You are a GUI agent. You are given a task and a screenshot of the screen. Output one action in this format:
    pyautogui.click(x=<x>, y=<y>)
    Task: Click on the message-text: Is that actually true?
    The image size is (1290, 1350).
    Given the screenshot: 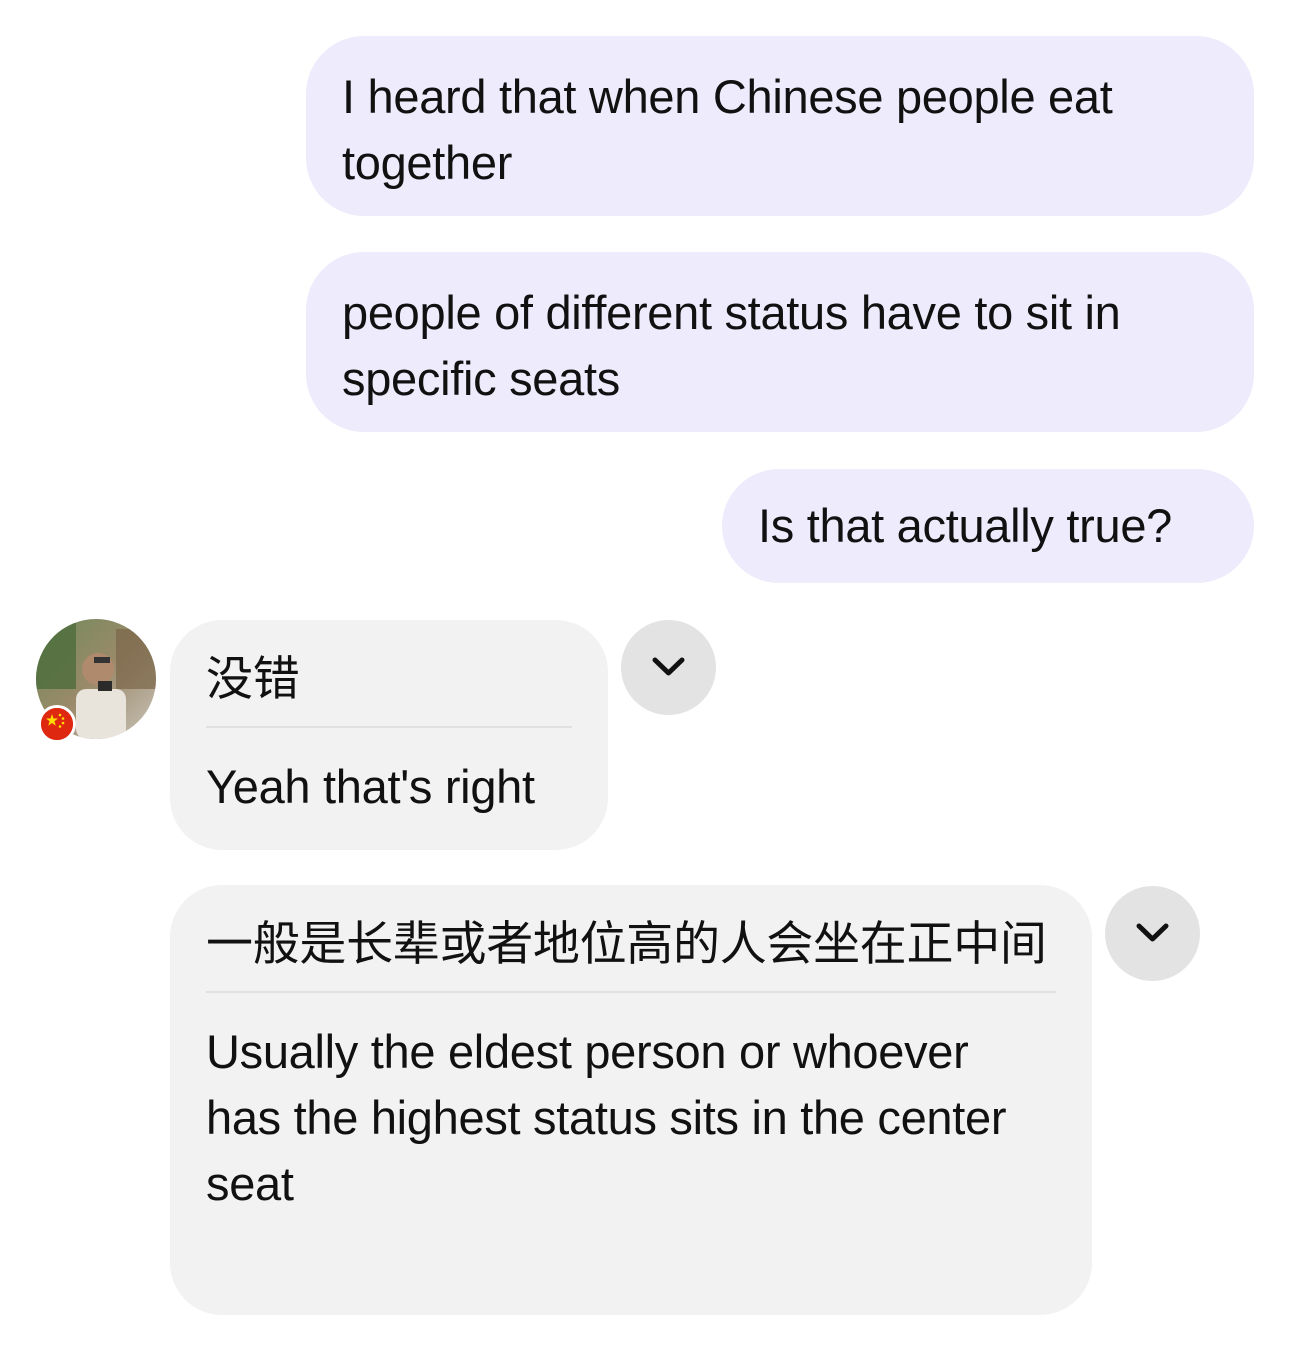 What is the action you would take?
    pyautogui.click(x=965, y=525)
    